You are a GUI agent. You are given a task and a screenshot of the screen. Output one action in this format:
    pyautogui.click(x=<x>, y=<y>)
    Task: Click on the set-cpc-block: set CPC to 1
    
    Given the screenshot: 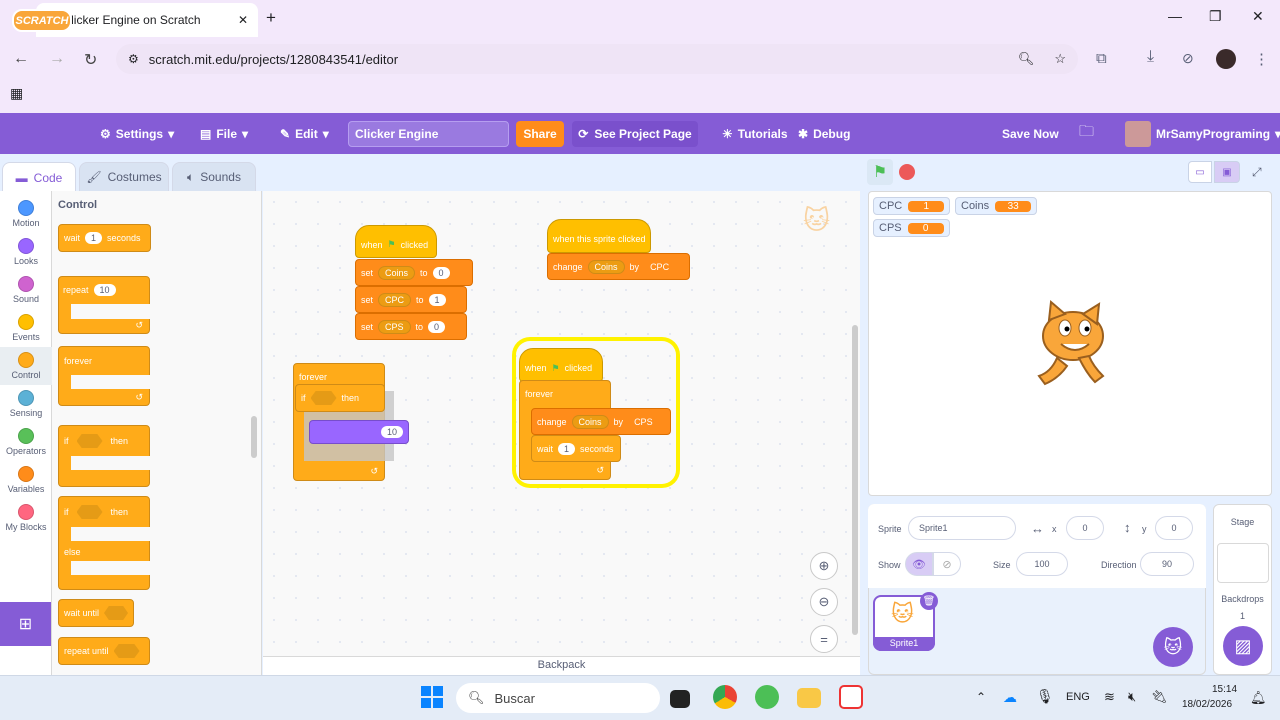 What is the action you would take?
    pyautogui.click(x=411, y=299)
    